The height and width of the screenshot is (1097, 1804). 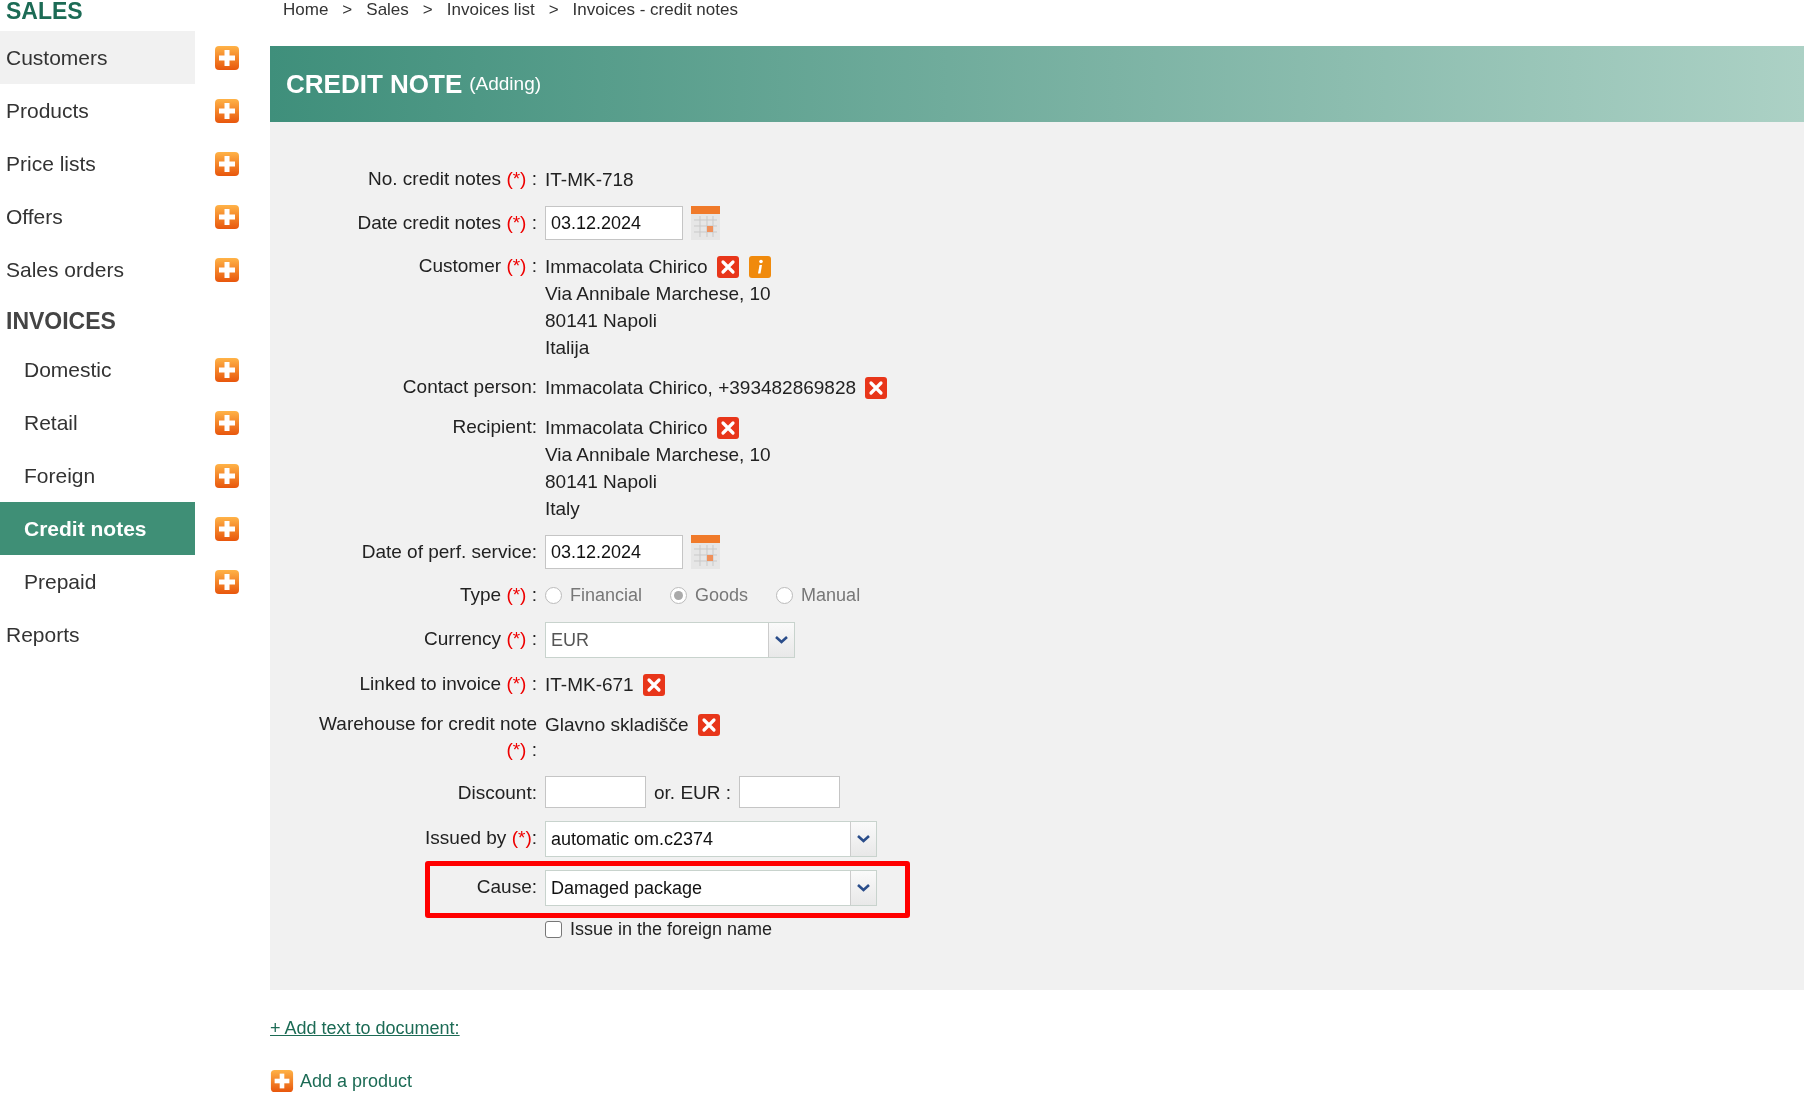 I want to click on page-title: CREDIT NOTE, so click(x=374, y=84).